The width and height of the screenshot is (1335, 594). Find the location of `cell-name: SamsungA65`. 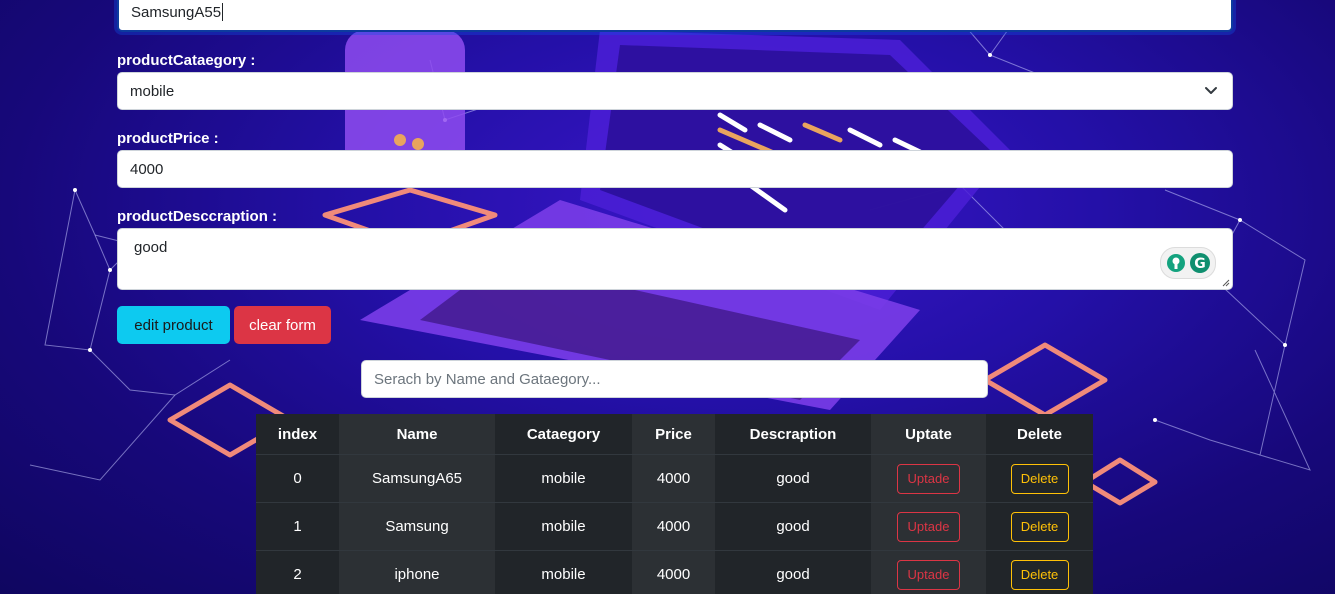

cell-name: SamsungA65 is located at coordinates (417, 478).